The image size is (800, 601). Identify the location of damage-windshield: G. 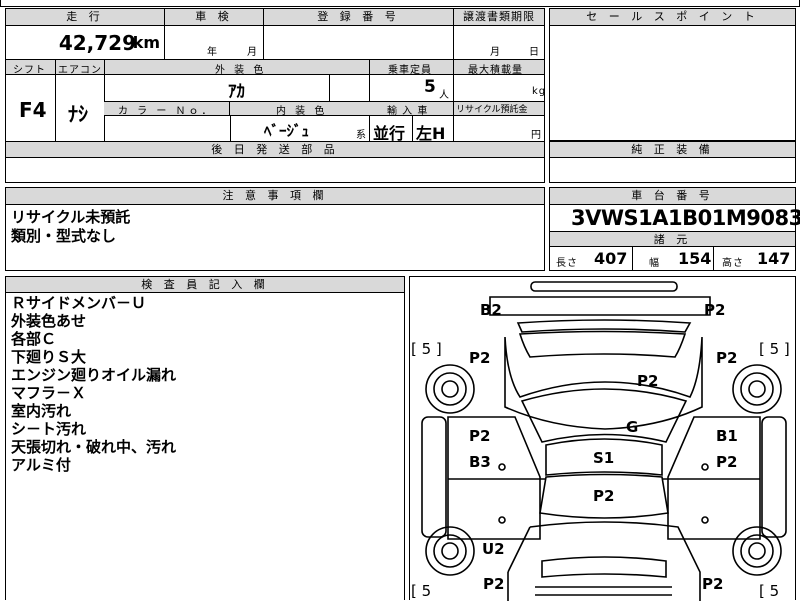
(632, 427).